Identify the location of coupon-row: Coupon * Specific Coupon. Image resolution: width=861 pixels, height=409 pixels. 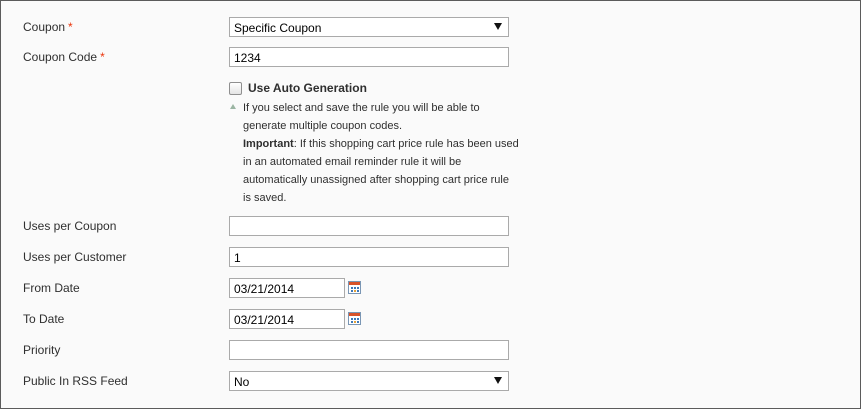
(430, 28).